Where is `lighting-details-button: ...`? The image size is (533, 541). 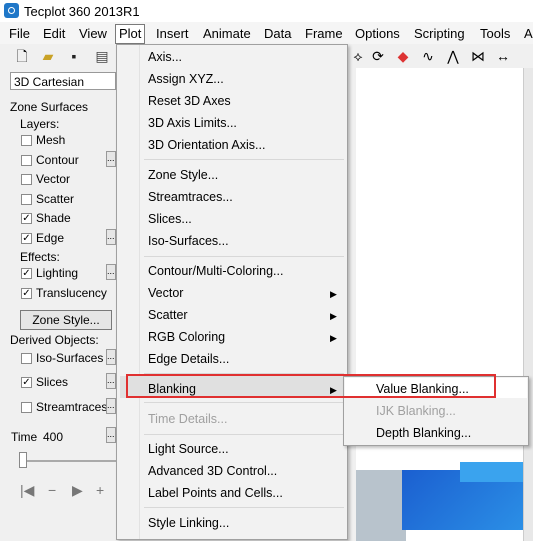
lighting-details-button: ... is located at coordinates (111, 272).